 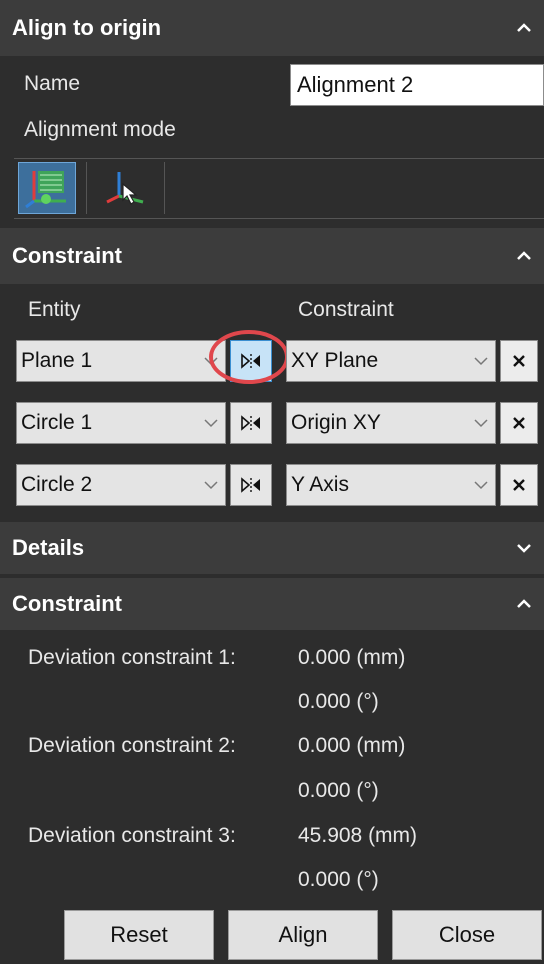 I want to click on panel-title: Align to origin, so click(x=87, y=27).